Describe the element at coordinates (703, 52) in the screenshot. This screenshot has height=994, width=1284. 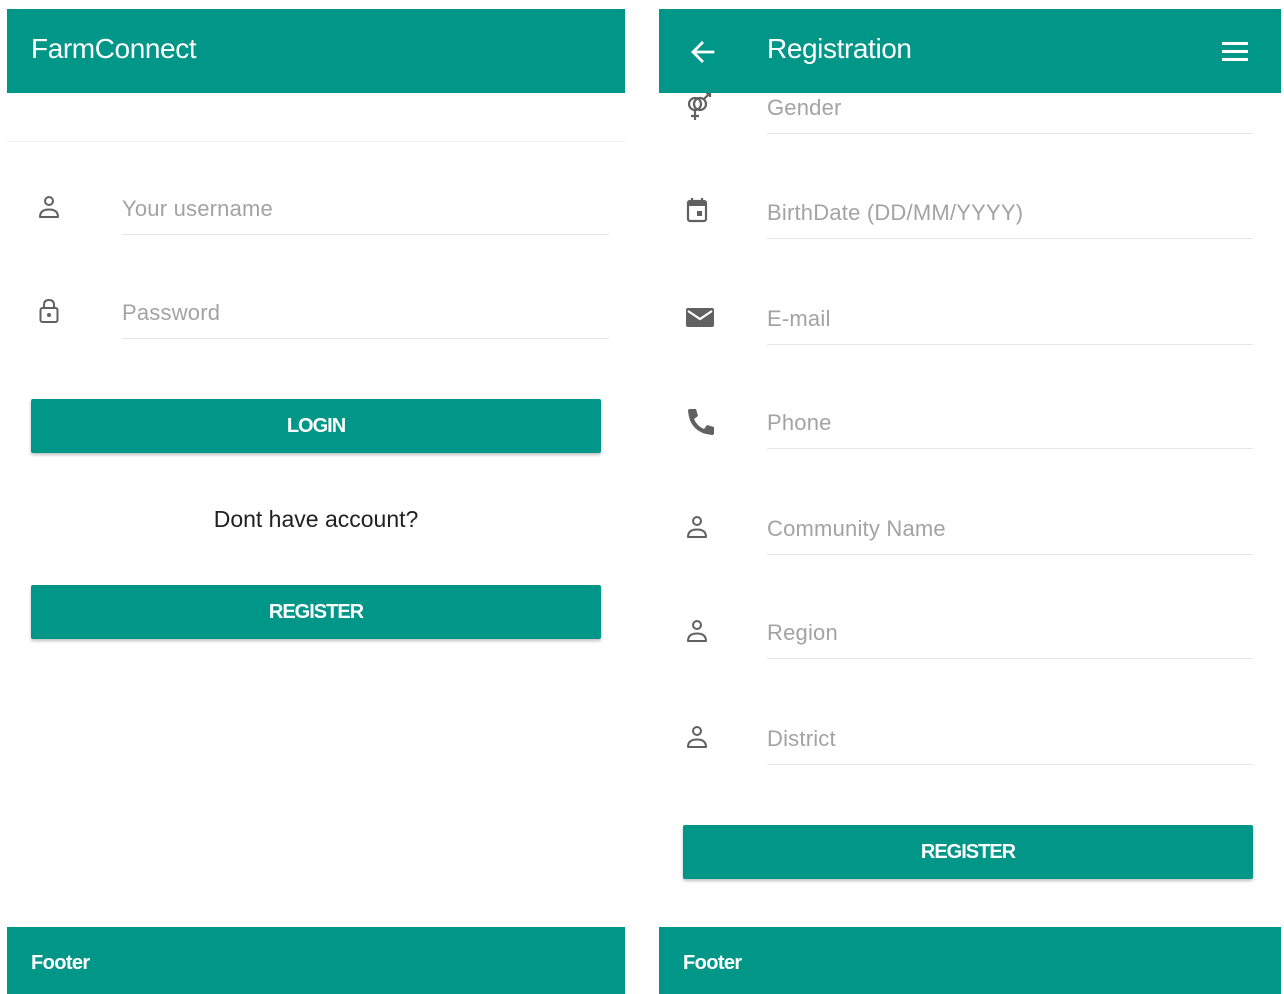
I see `arrow-back-icon` at that location.